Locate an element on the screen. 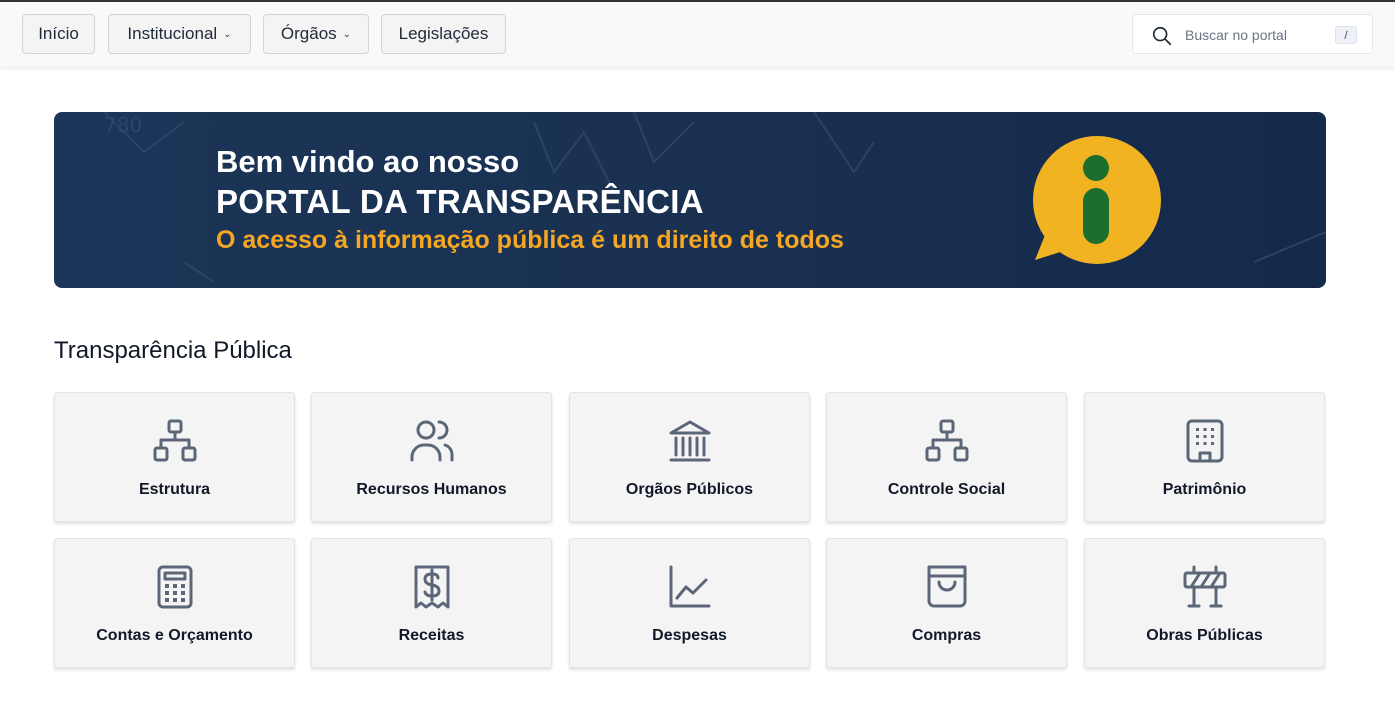 This screenshot has width=1395, height=707. nav-inicio-button: Início is located at coordinates (58, 34).